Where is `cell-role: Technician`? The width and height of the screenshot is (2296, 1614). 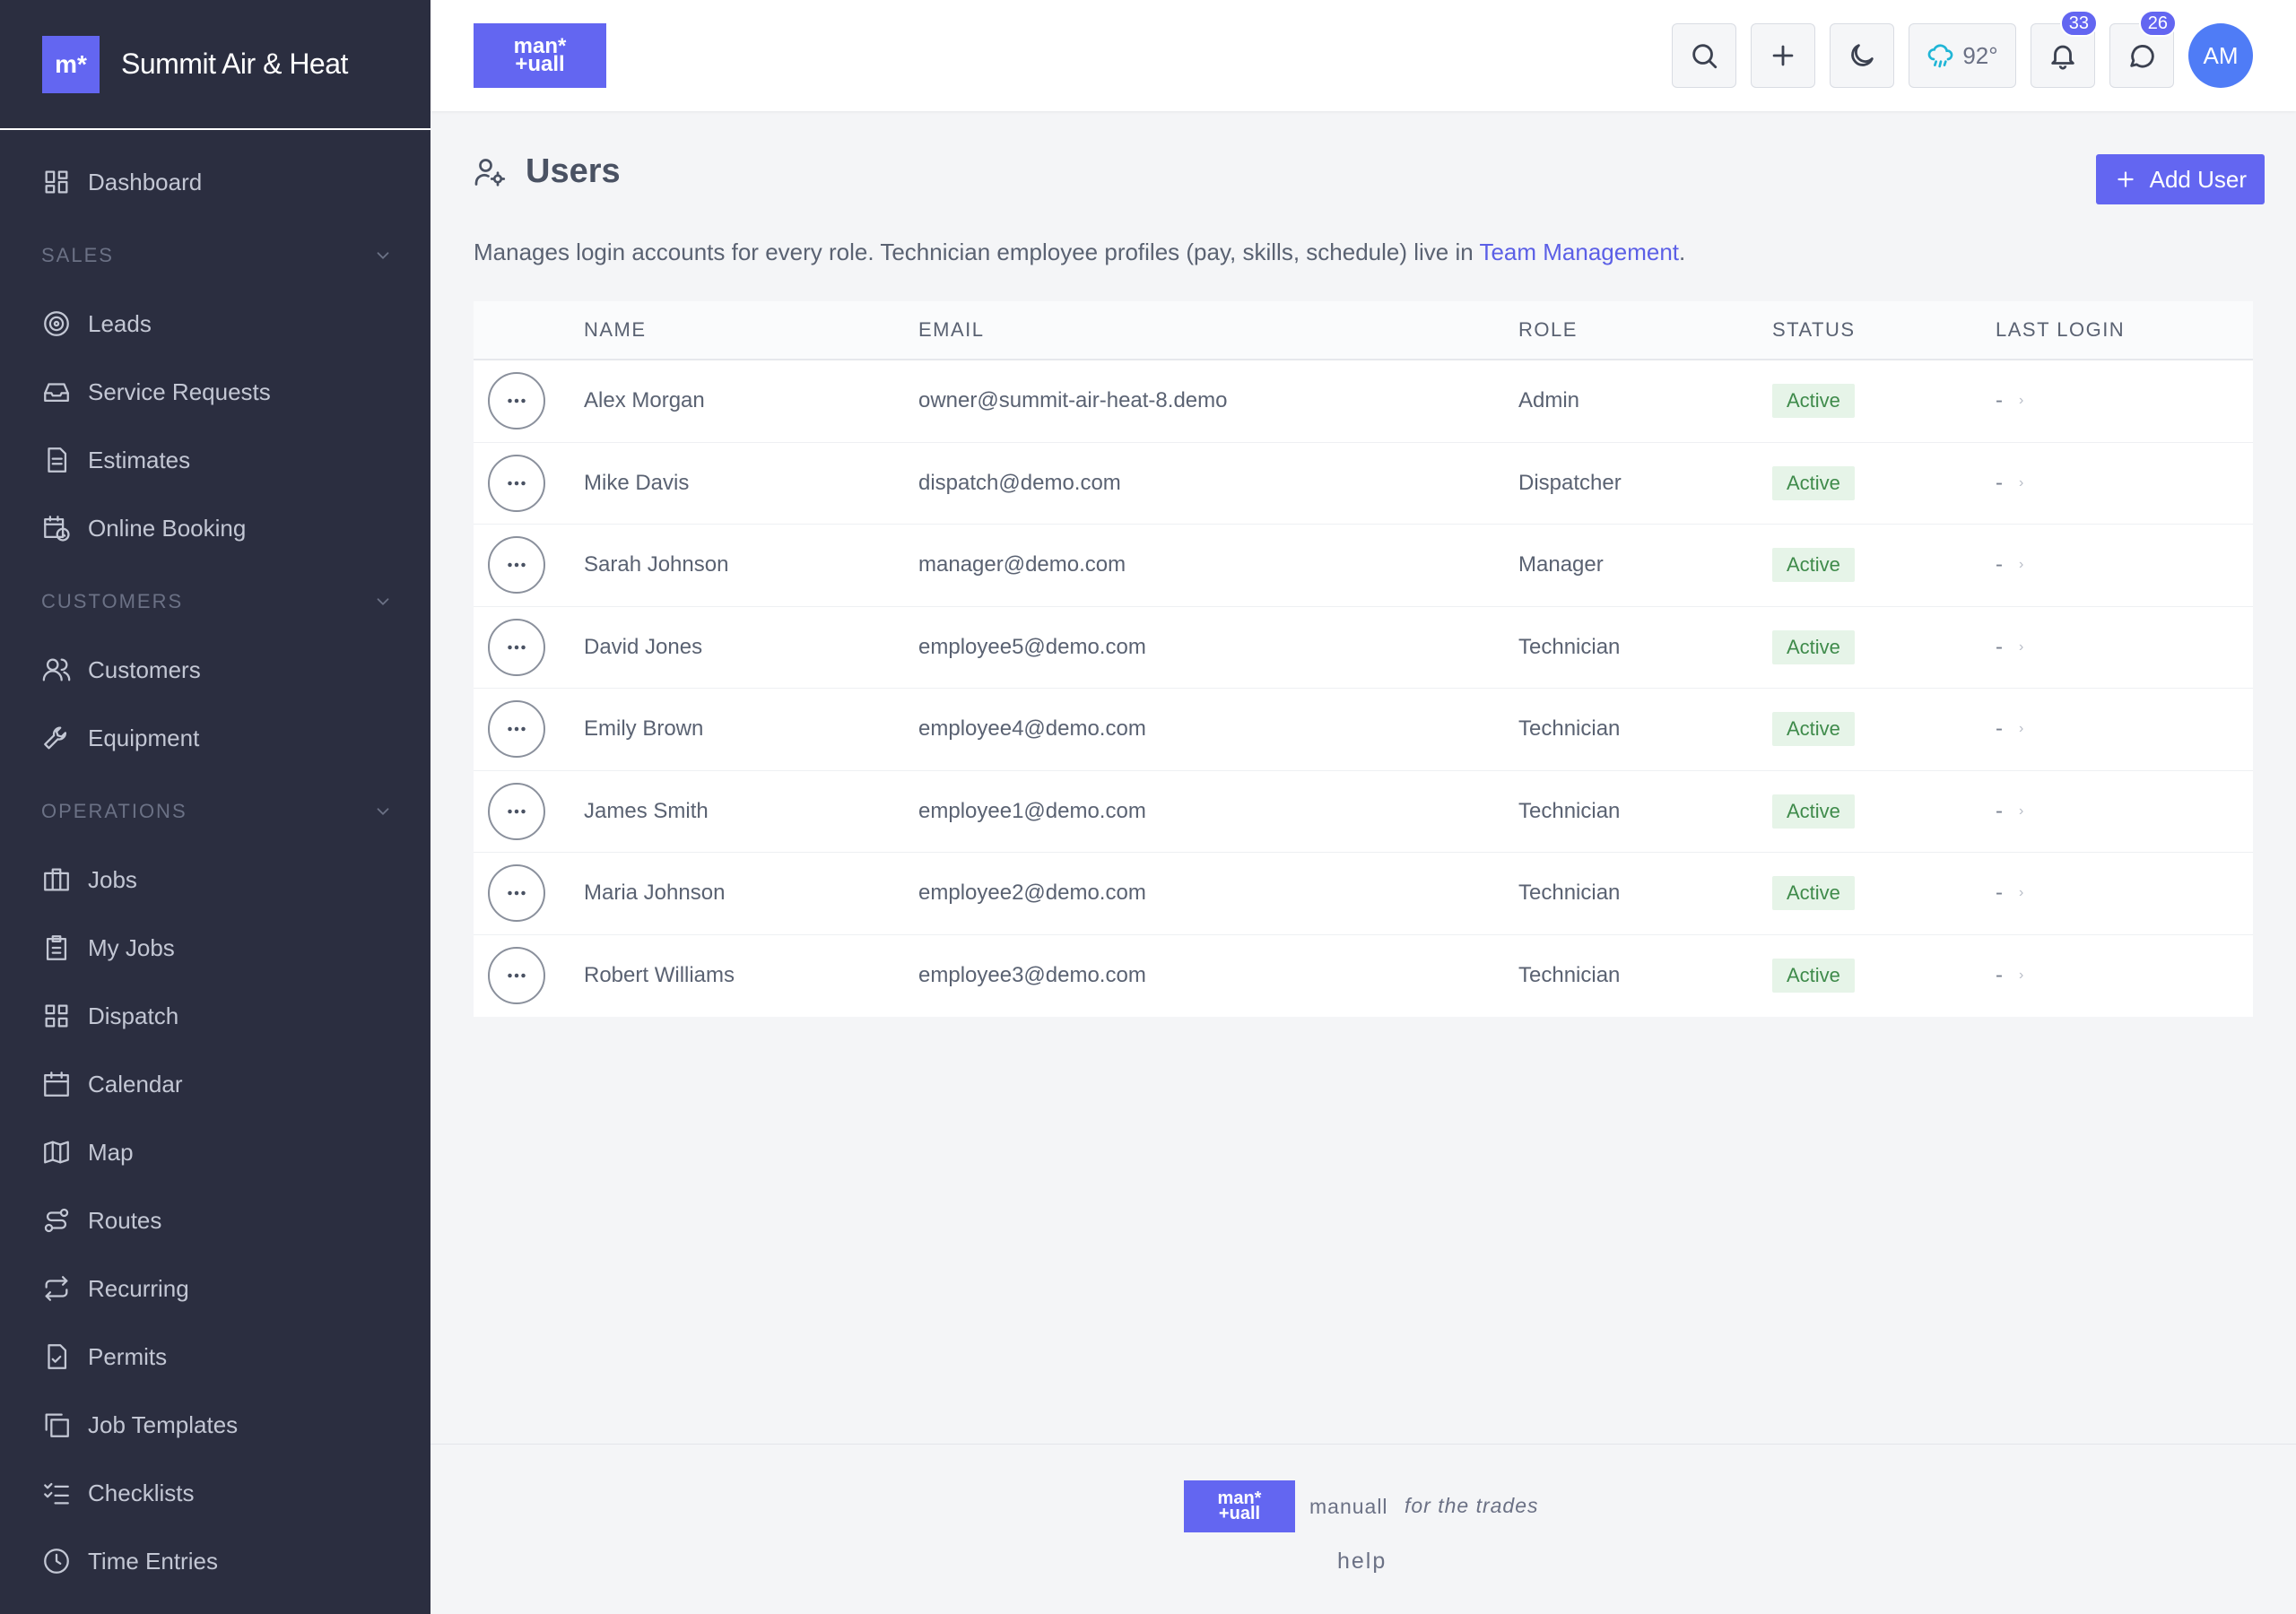
cell-role: Technician is located at coordinates (1569, 729).